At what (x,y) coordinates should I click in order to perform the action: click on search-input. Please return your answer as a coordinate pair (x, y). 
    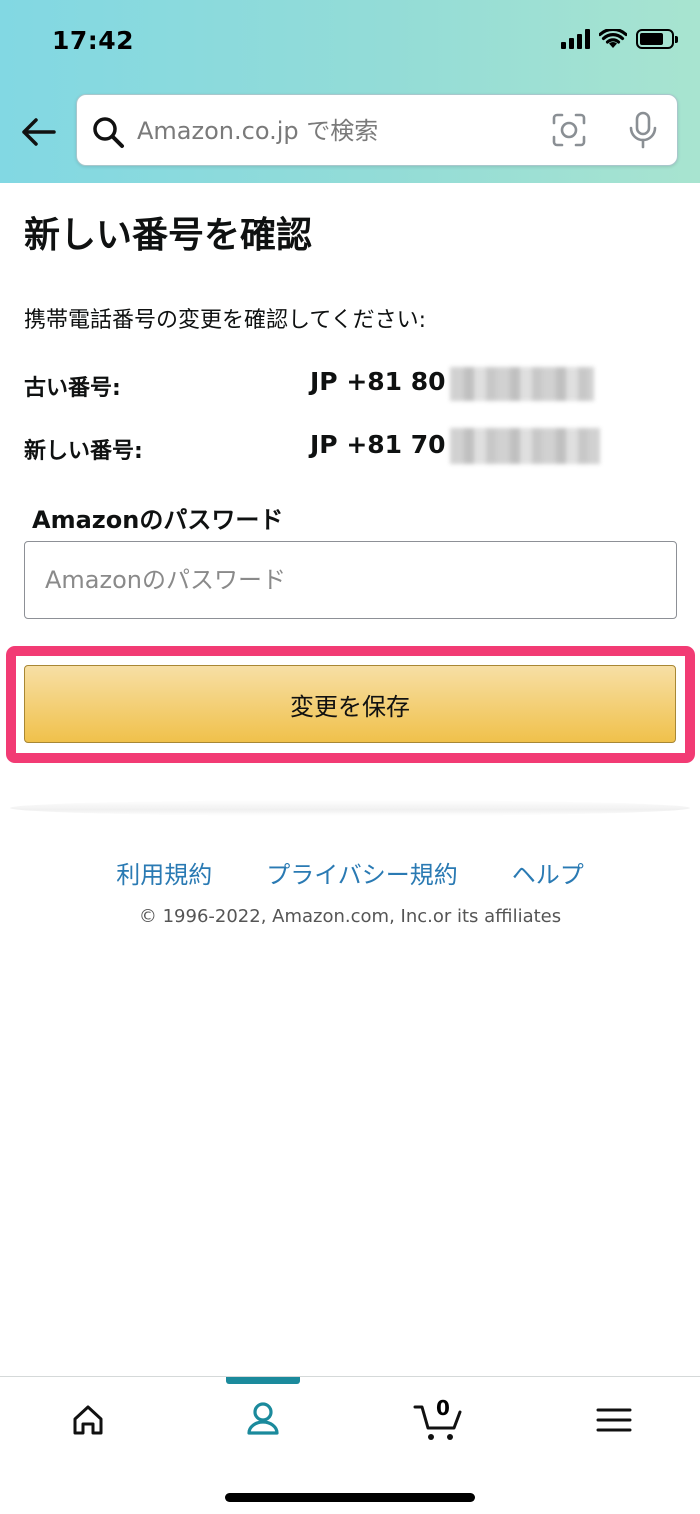
    Looking at the image, I should click on (322, 131).